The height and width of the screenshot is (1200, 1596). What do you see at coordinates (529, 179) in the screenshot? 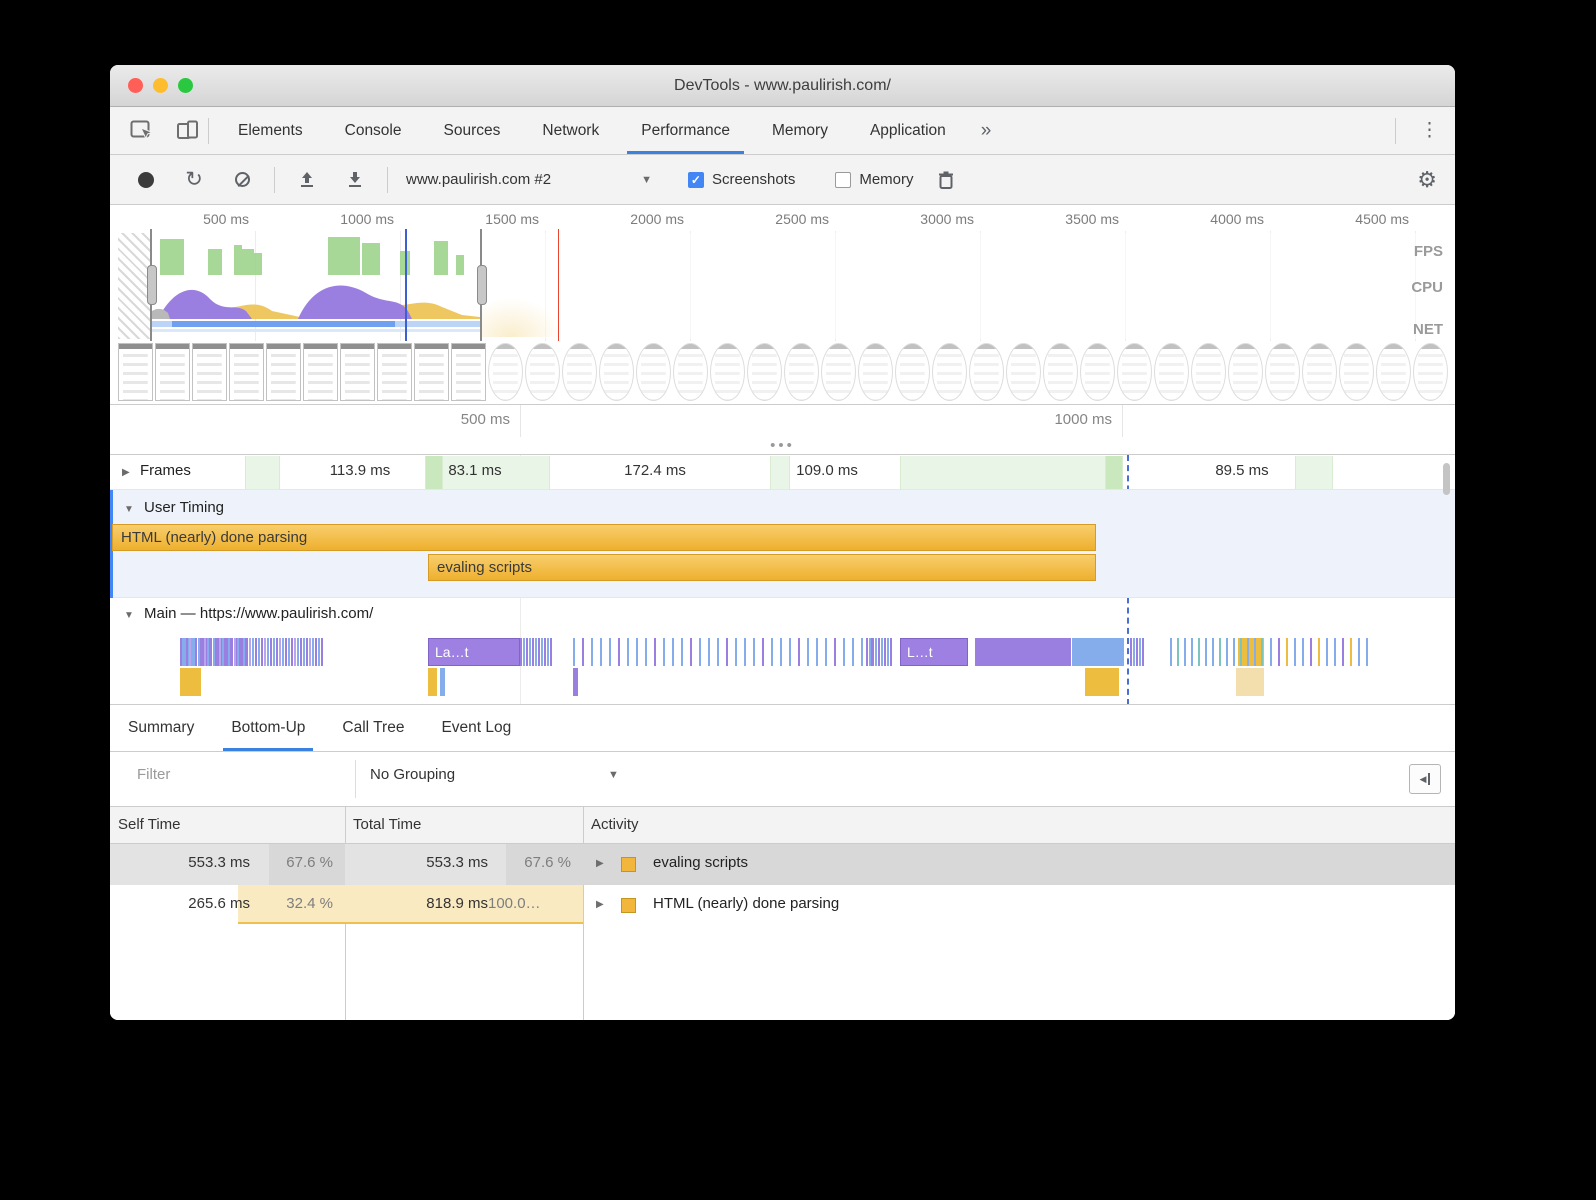
I see `profile-select: www.paulirish.com #2 ▼` at bounding box center [529, 179].